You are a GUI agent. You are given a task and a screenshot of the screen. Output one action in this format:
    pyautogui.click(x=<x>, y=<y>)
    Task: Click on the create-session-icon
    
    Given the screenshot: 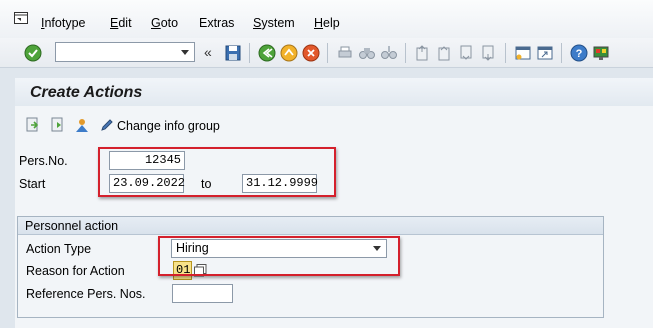 What is the action you would take?
    pyautogui.click(x=523, y=53)
    